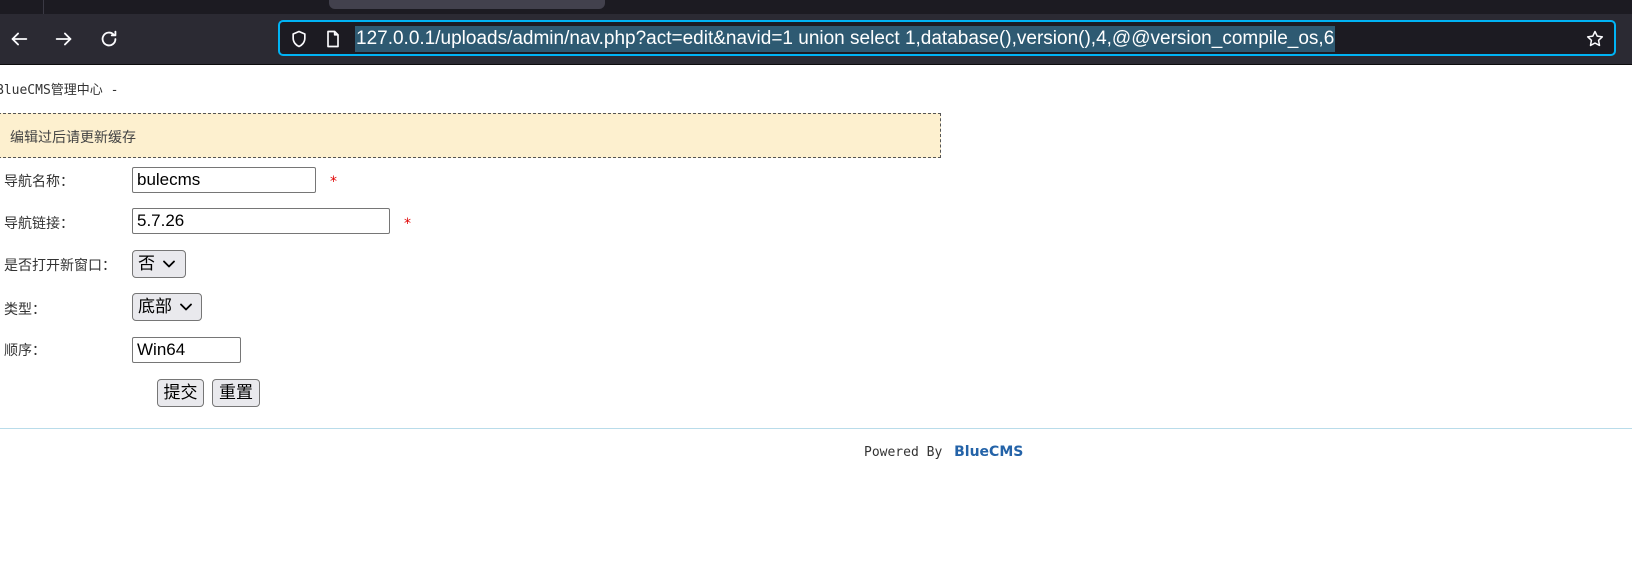 Image resolution: width=1632 pixels, height=562 pixels. What do you see at coordinates (988, 452) in the screenshot?
I see `footer-brand: BlueCMS` at bounding box center [988, 452].